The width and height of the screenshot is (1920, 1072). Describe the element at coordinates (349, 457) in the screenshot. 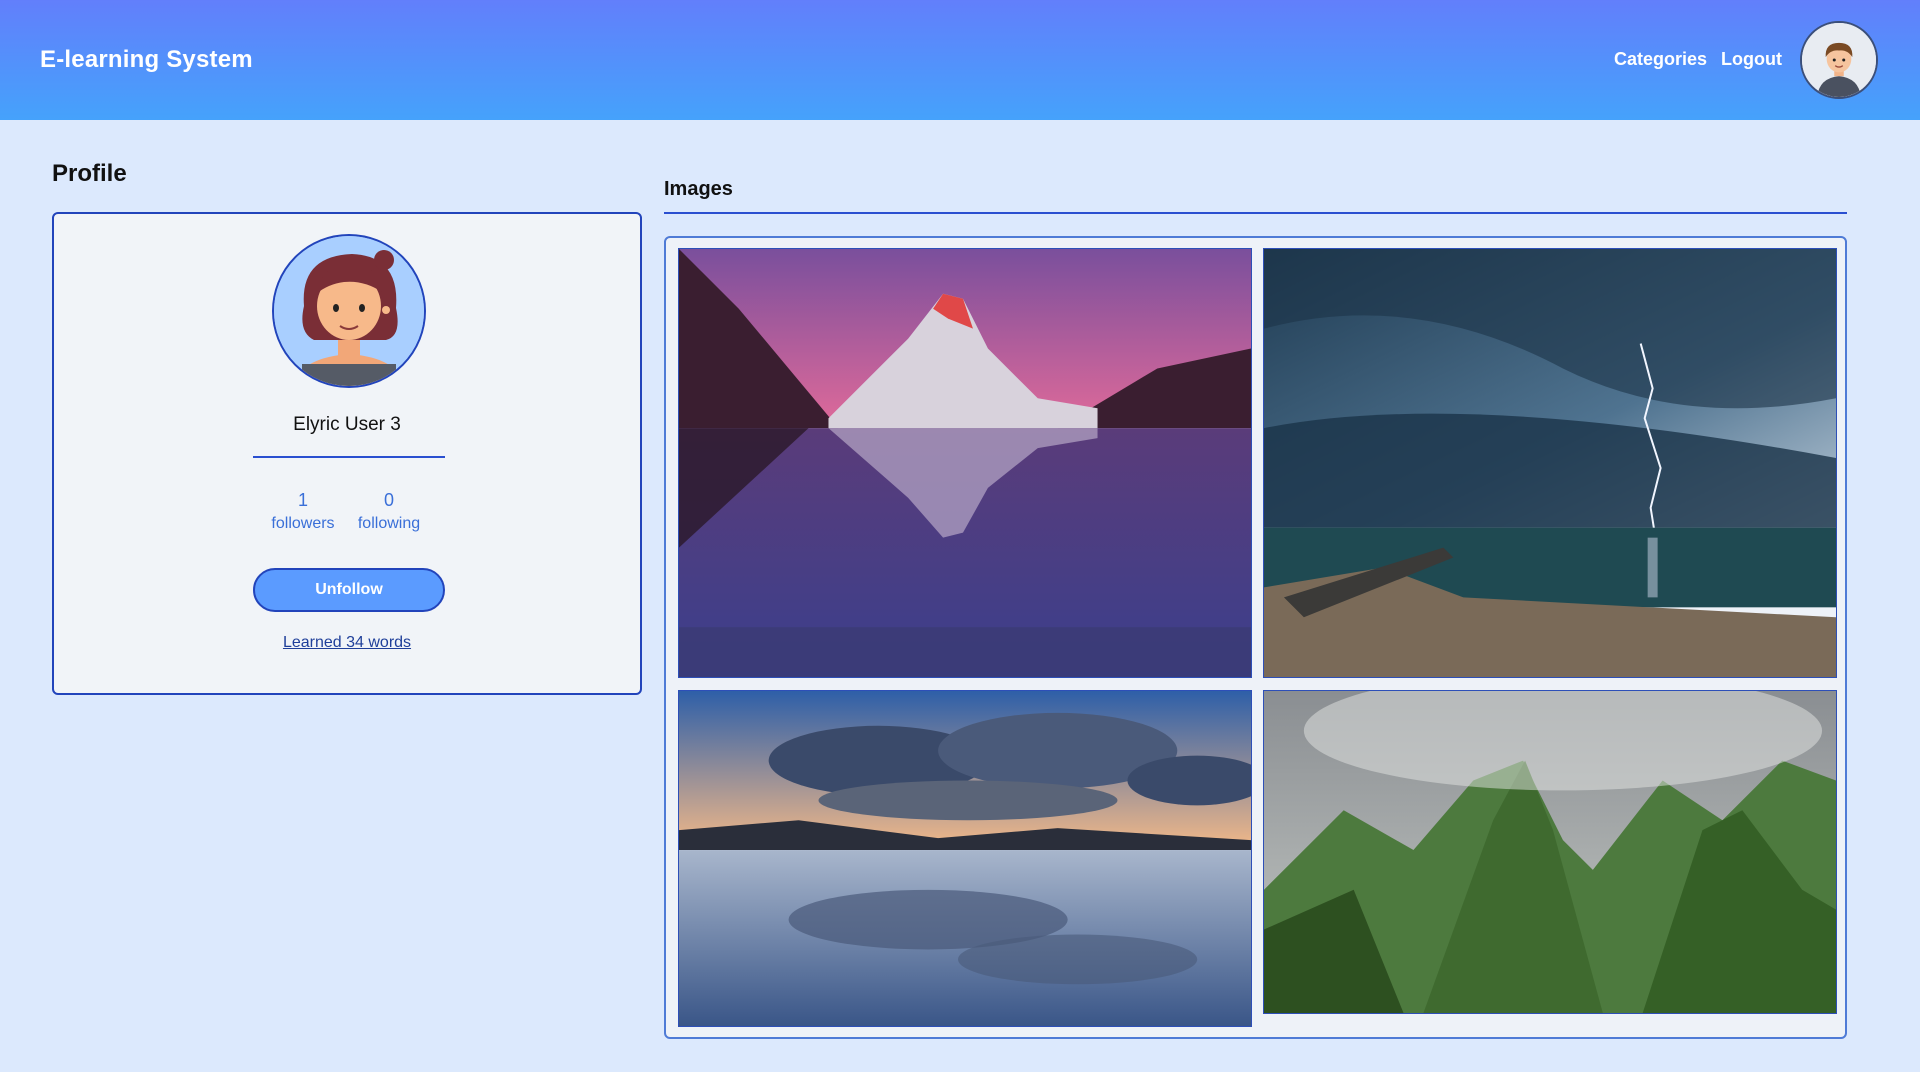

I see `username-divider` at that location.